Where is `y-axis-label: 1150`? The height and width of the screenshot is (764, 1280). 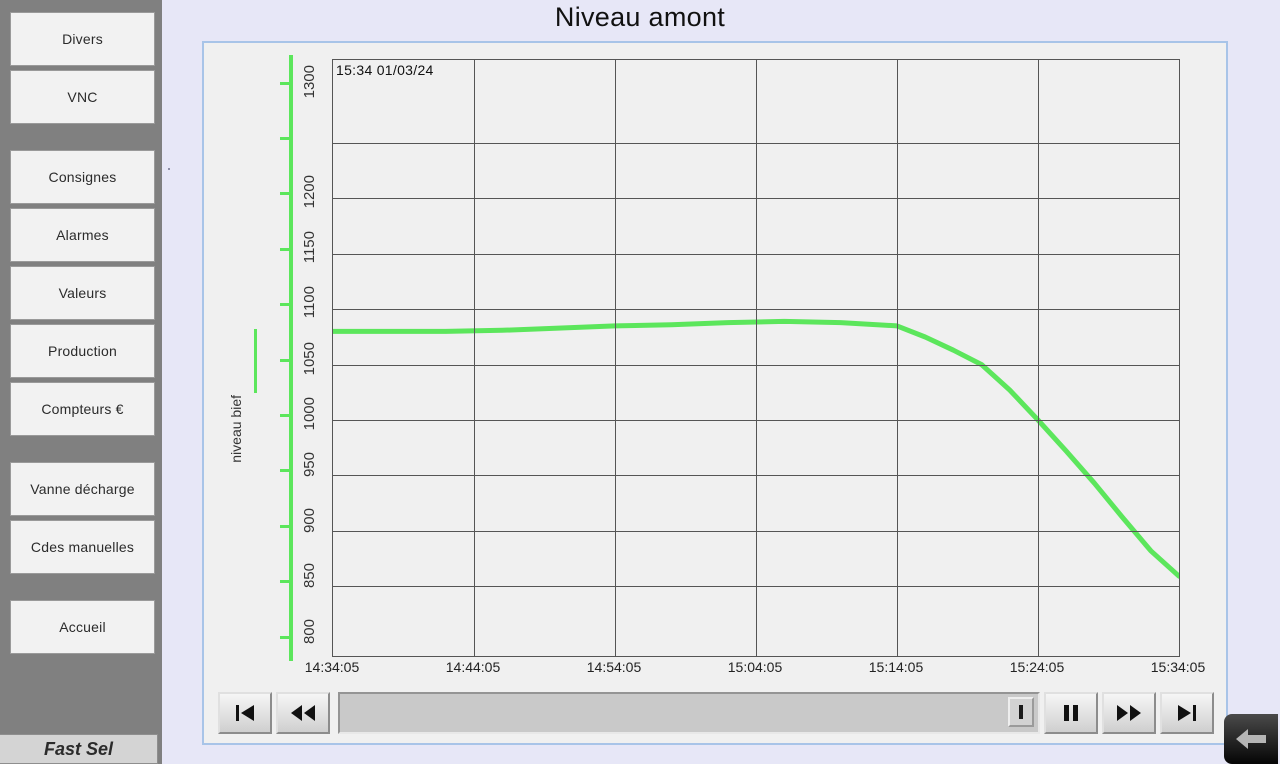 y-axis-label: 1150 is located at coordinates (309, 247).